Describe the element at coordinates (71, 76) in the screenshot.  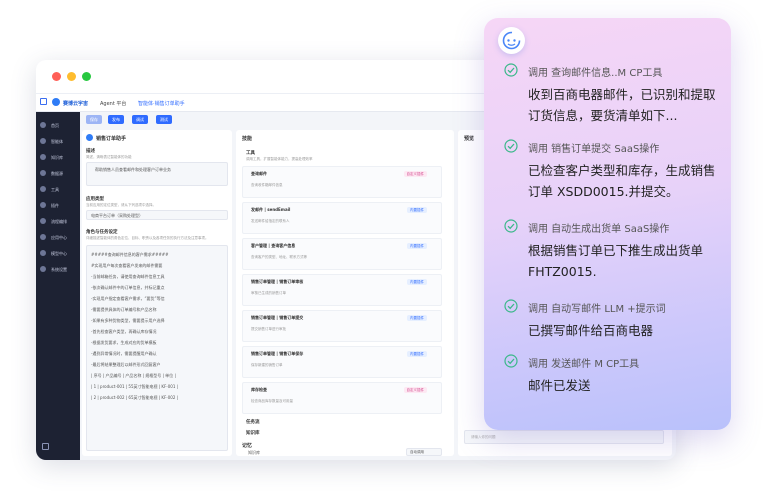
I see `minimize-window-button` at that location.